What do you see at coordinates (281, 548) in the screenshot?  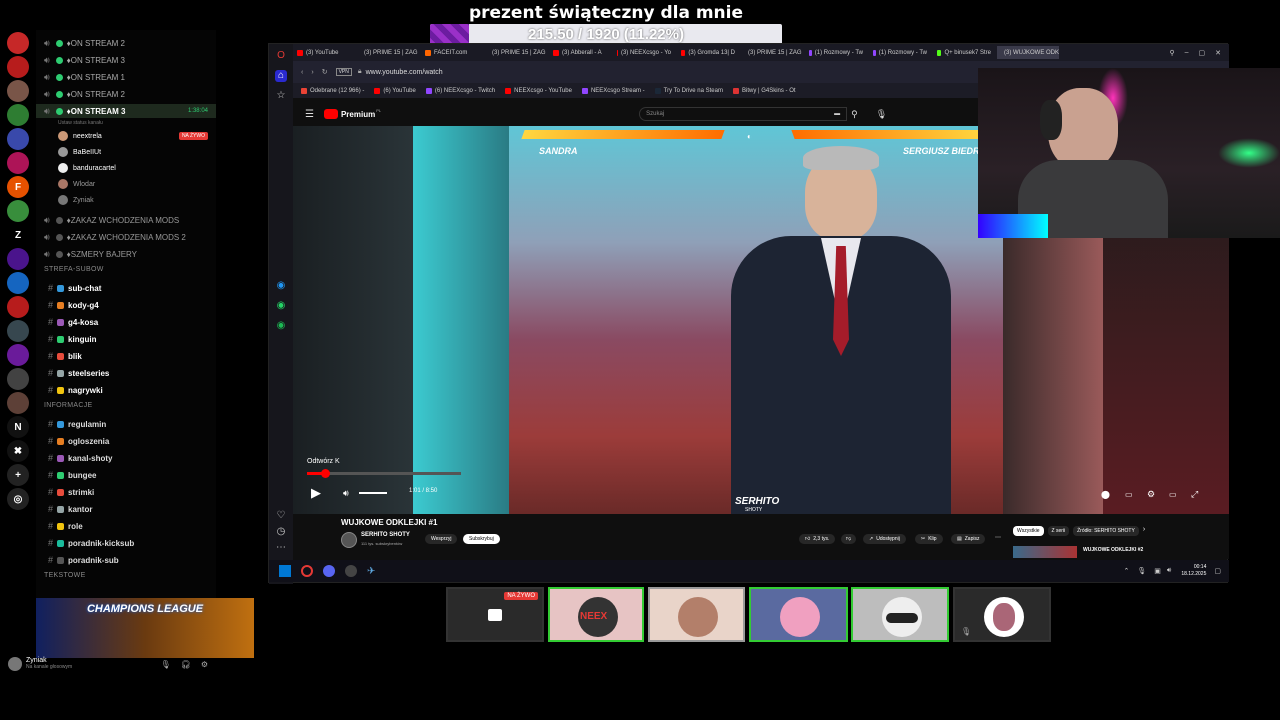 I see `more-icon: ⋯` at bounding box center [281, 548].